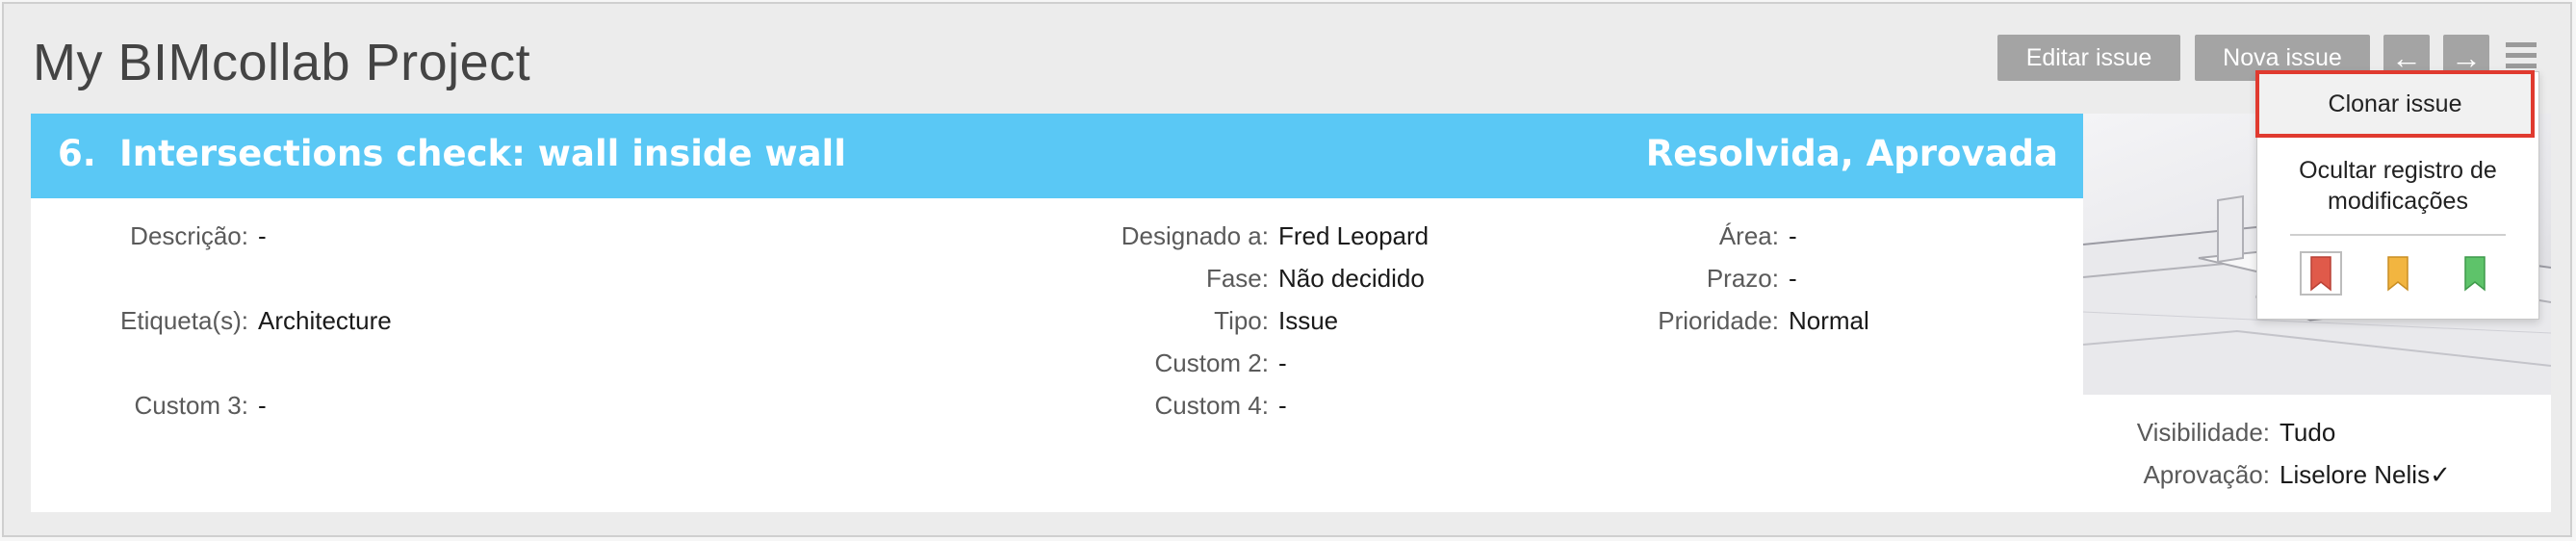 The width and height of the screenshot is (2576, 541). I want to click on field-label: Área:, so click(1749, 235).